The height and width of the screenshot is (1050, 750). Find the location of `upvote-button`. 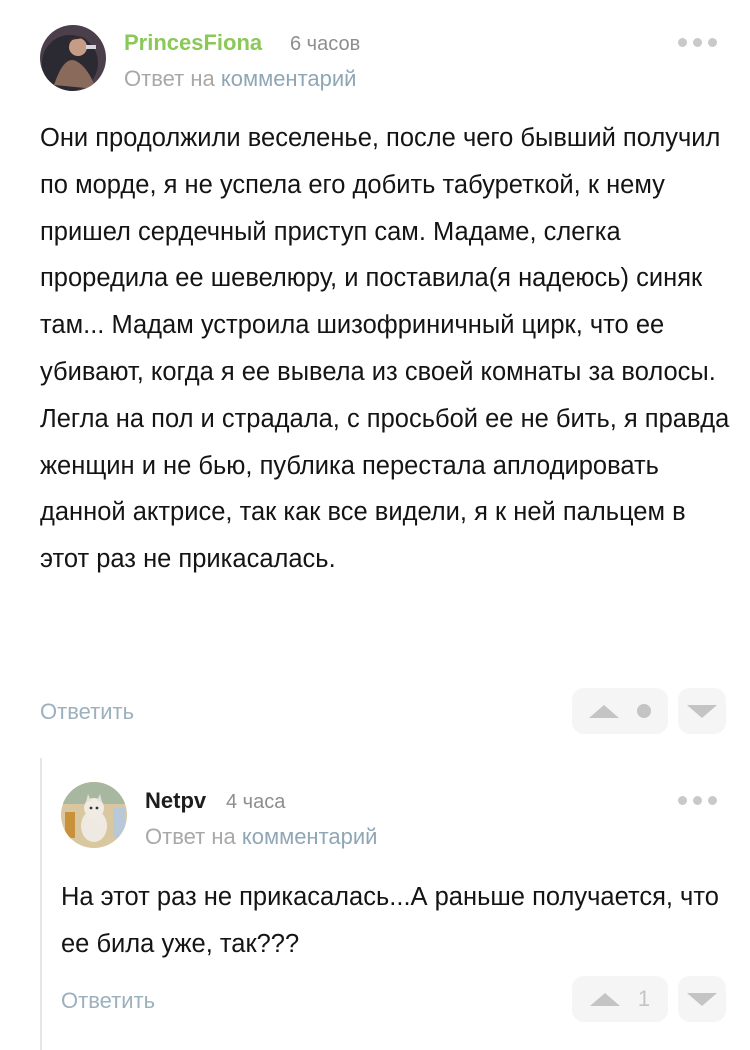

upvote-button is located at coordinates (620, 711).